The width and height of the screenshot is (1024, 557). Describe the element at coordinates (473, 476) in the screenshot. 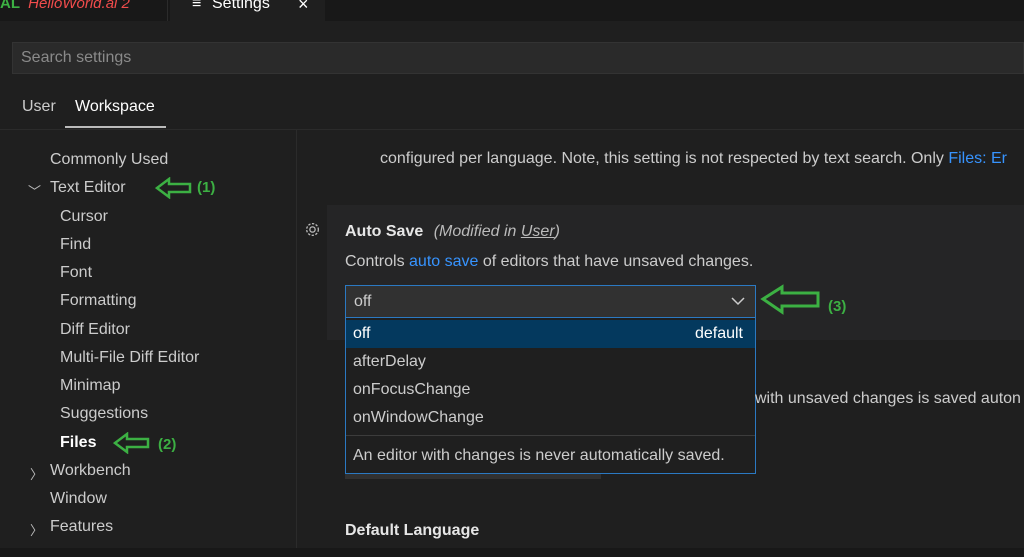

I see `input-behind` at that location.